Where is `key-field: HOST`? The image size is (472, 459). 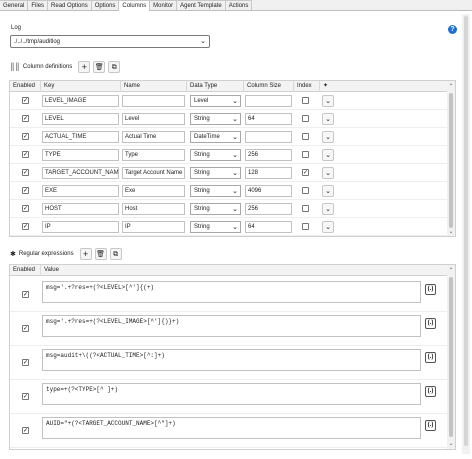 key-field: HOST is located at coordinates (80, 209).